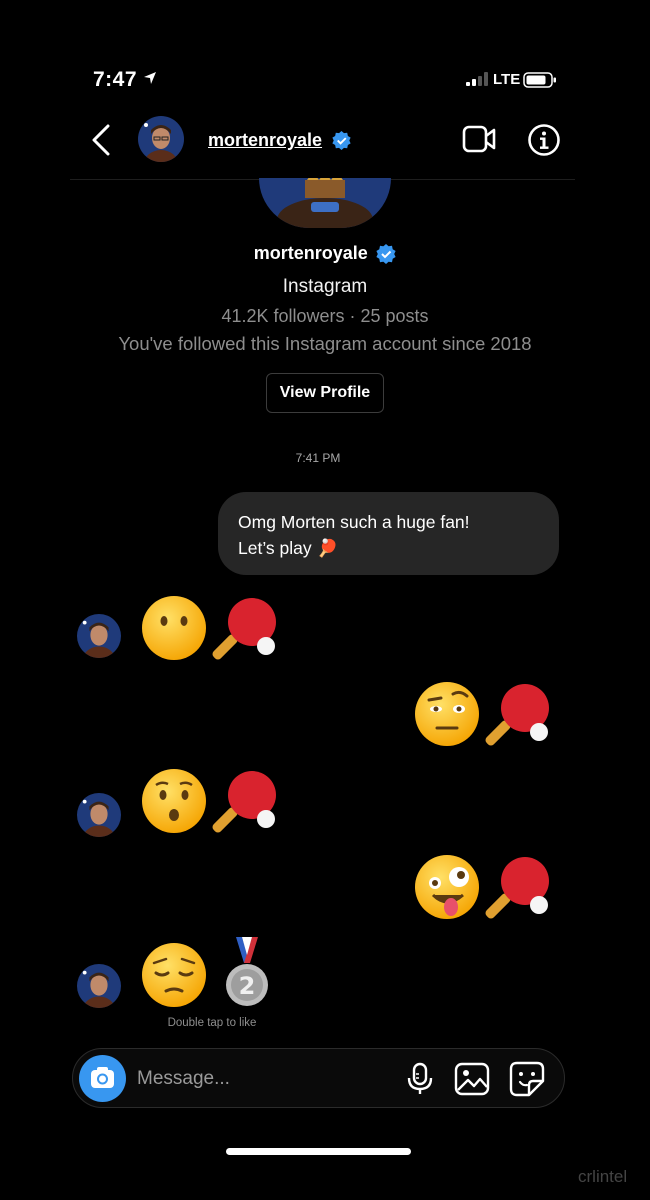 The width and height of the screenshot is (650, 1200). What do you see at coordinates (150, 78) in the screenshot?
I see `location-arrow-icon` at bounding box center [150, 78].